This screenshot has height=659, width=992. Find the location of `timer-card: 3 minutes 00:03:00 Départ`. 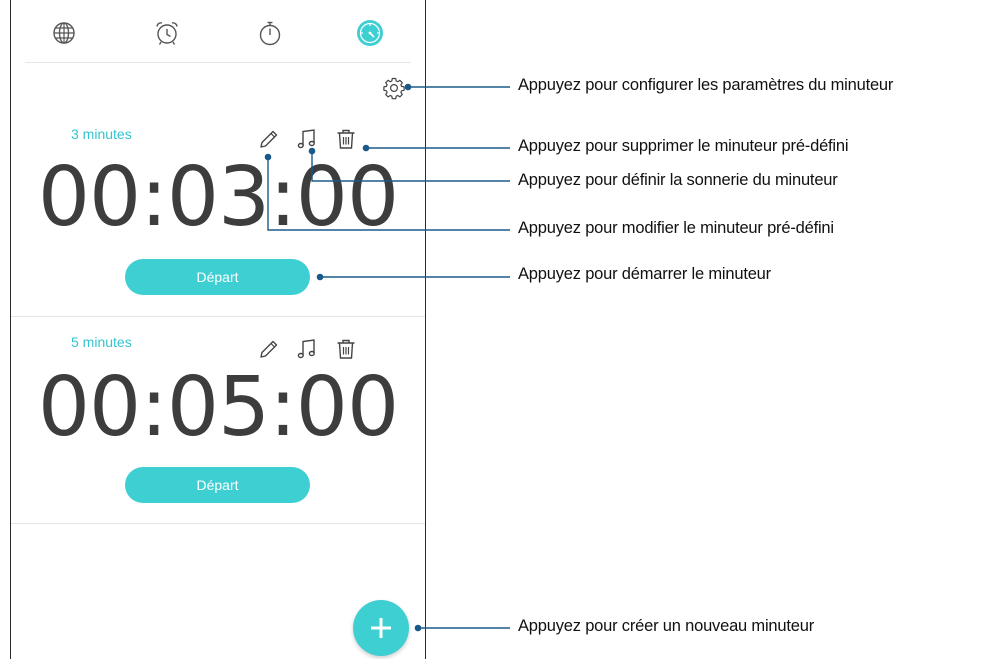

timer-card: 3 minutes 00:03:00 Départ is located at coordinates (218, 211).